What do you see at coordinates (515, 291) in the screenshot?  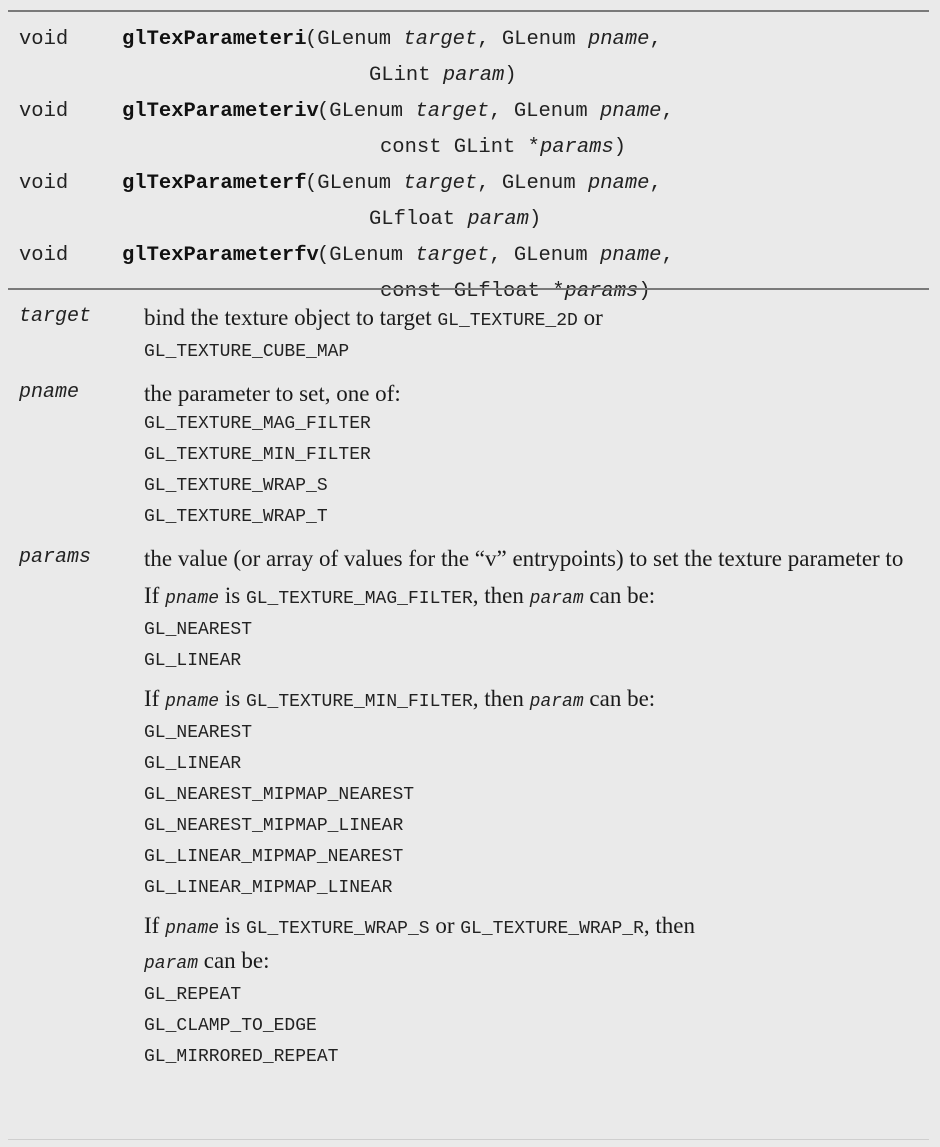 I see `function-args-cont: const GLfloat *params)` at bounding box center [515, 291].